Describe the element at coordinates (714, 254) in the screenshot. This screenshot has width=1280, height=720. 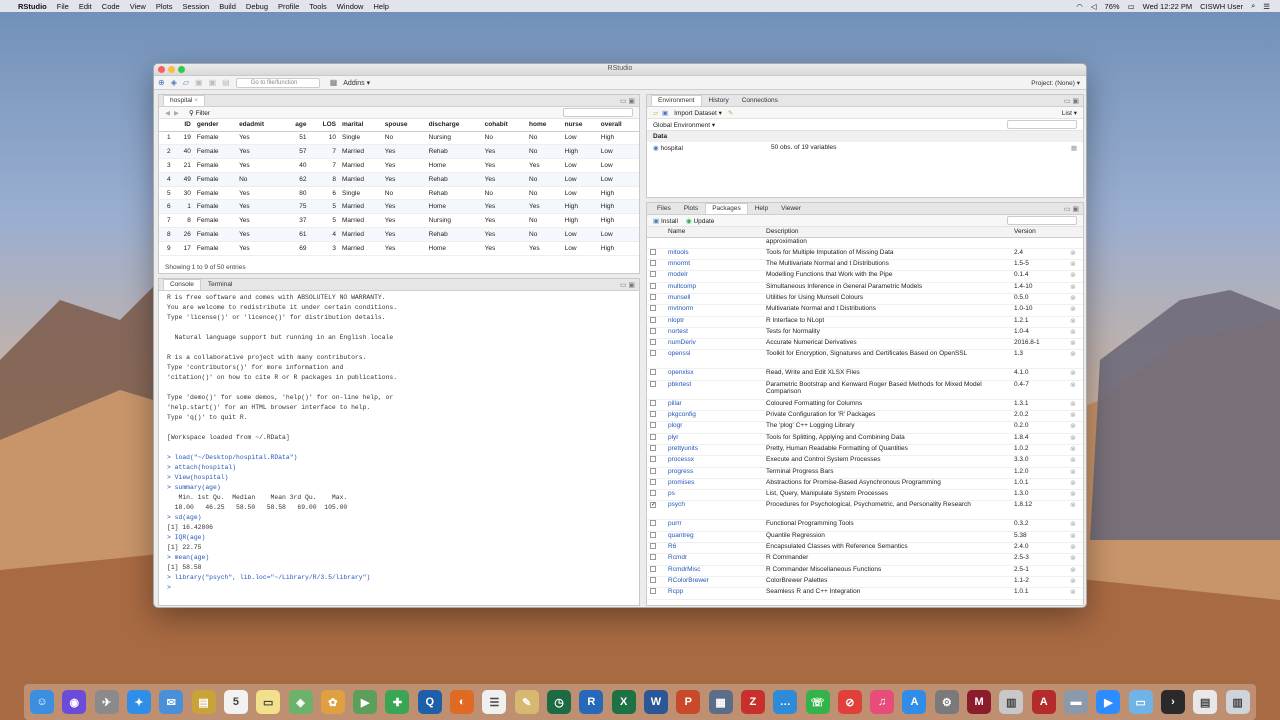
I see `package-name: mitools` at that location.